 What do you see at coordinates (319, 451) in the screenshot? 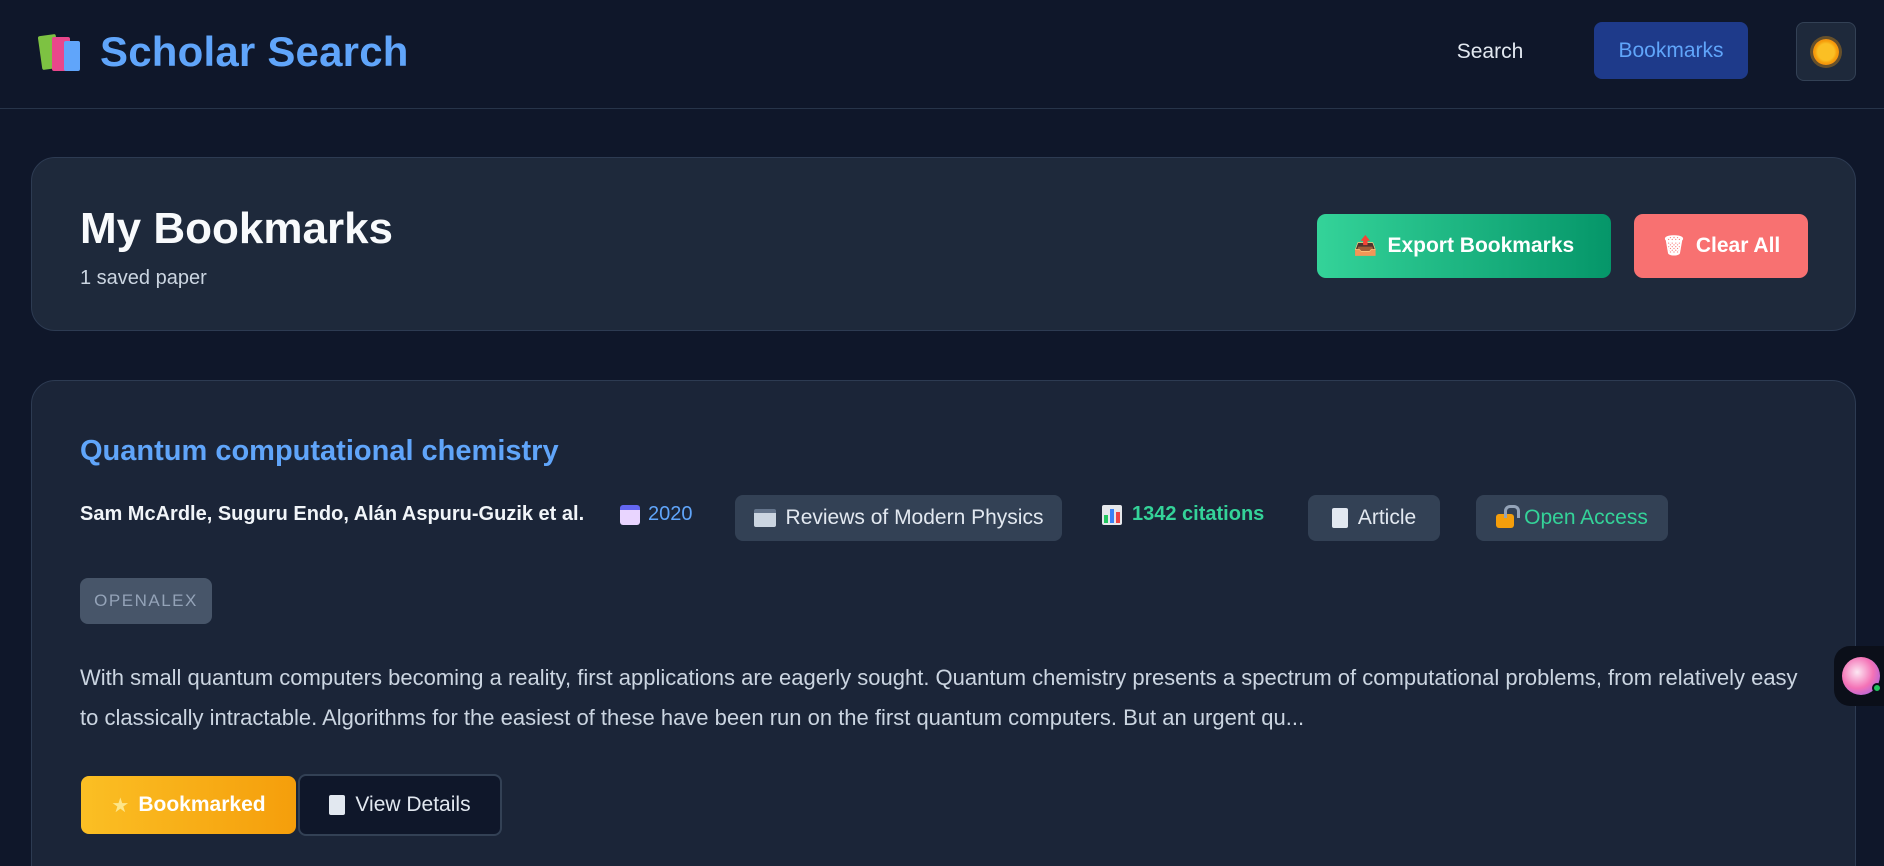
I see `paper-title: Quantum computational chemistry` at bounding box center [319, 451].